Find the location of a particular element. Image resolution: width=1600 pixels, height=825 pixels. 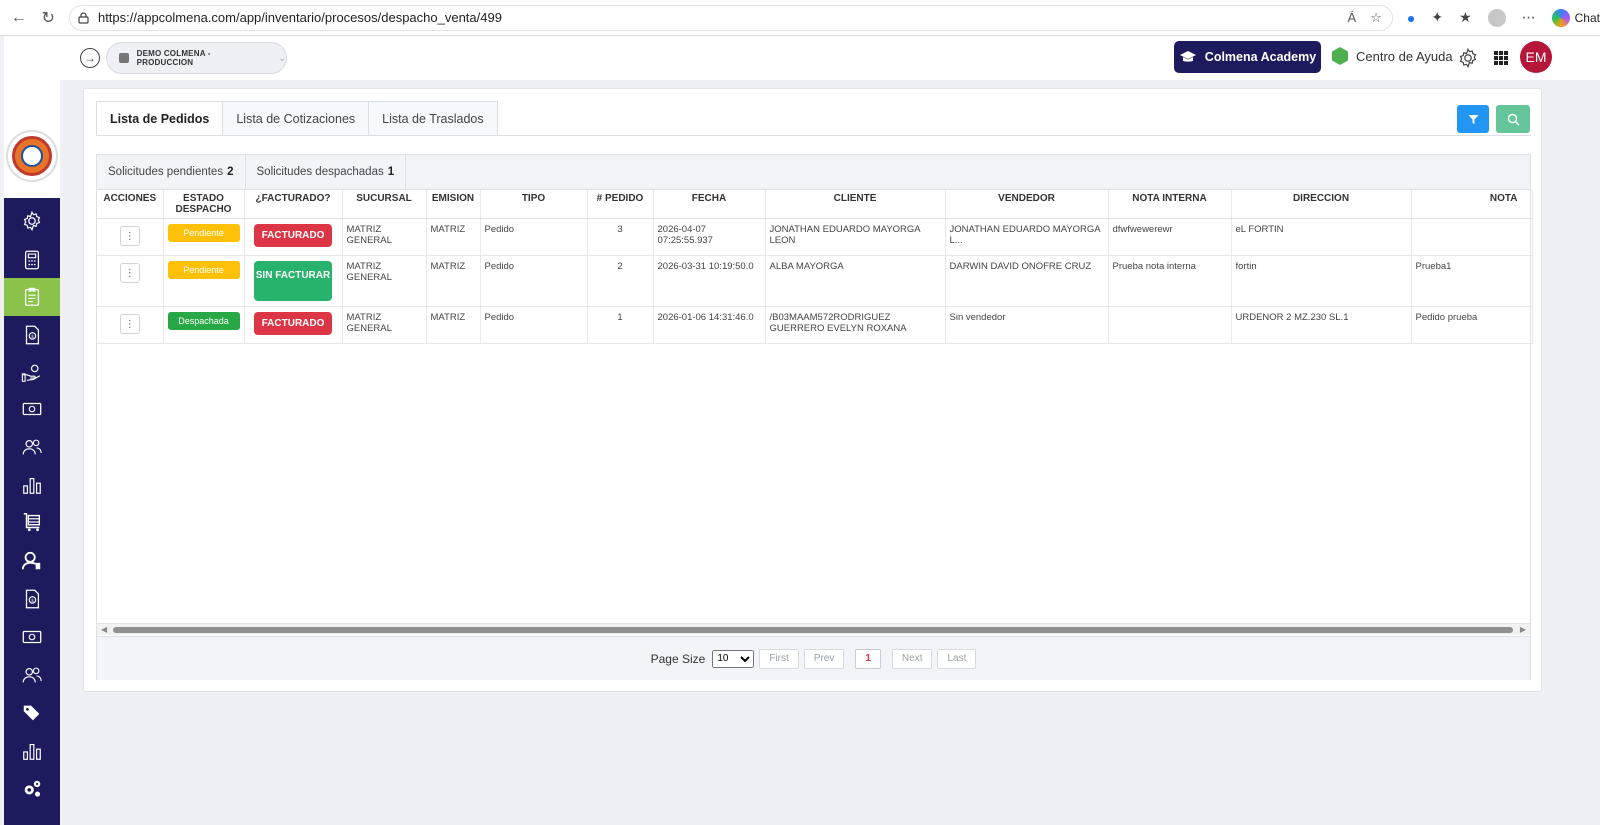

company-logo is located at coordinates (32, 156).